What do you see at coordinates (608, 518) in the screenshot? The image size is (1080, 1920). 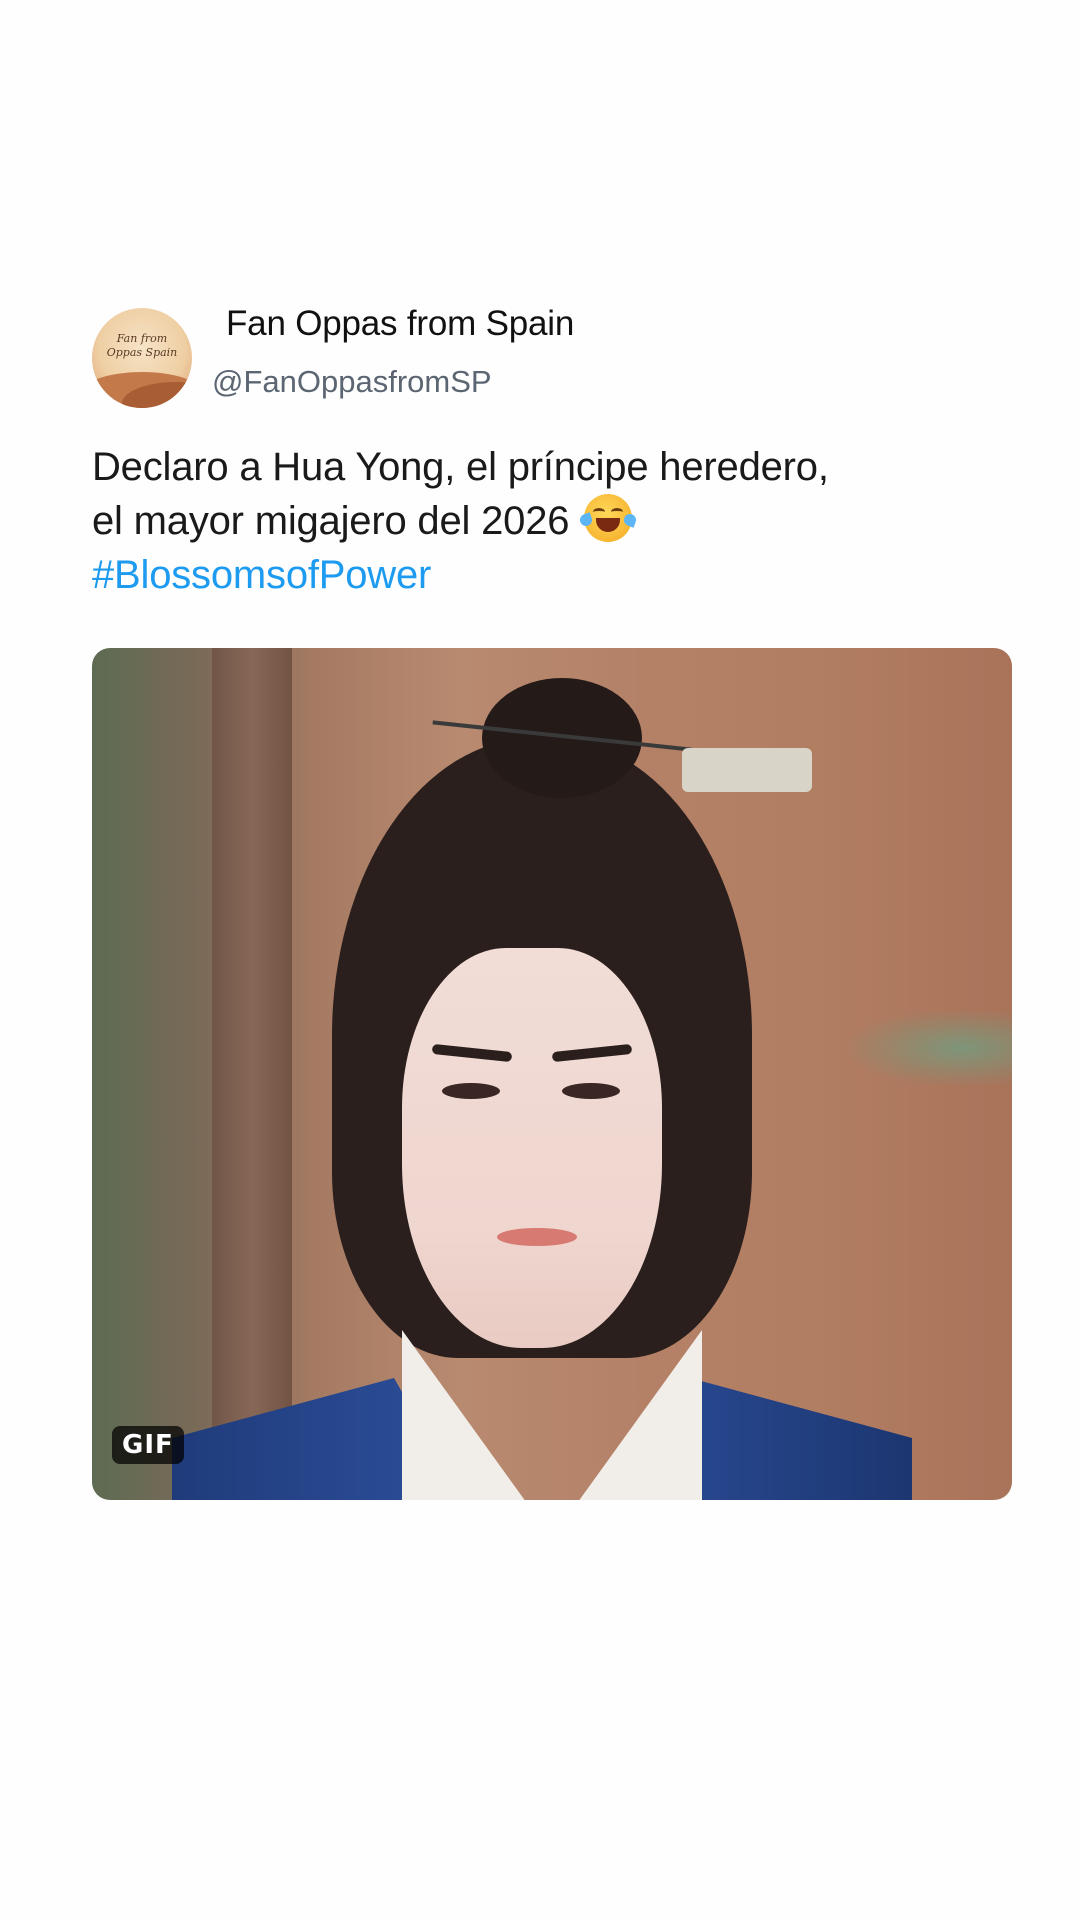 I see `face-with-tears-of-joy-emoji` at bounding box center [608, 518].